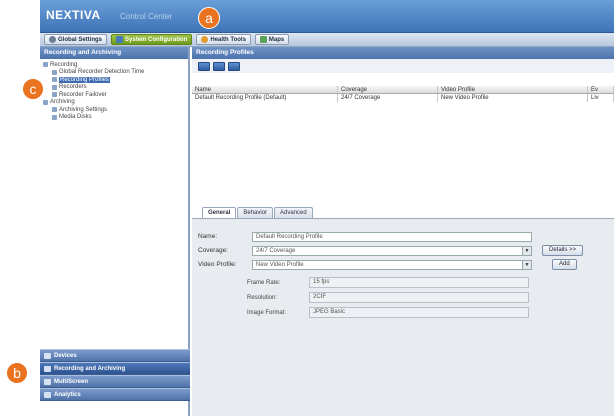 The image size is (614, 416). I want to click on callout-marker-c: c, so click(33, 89).